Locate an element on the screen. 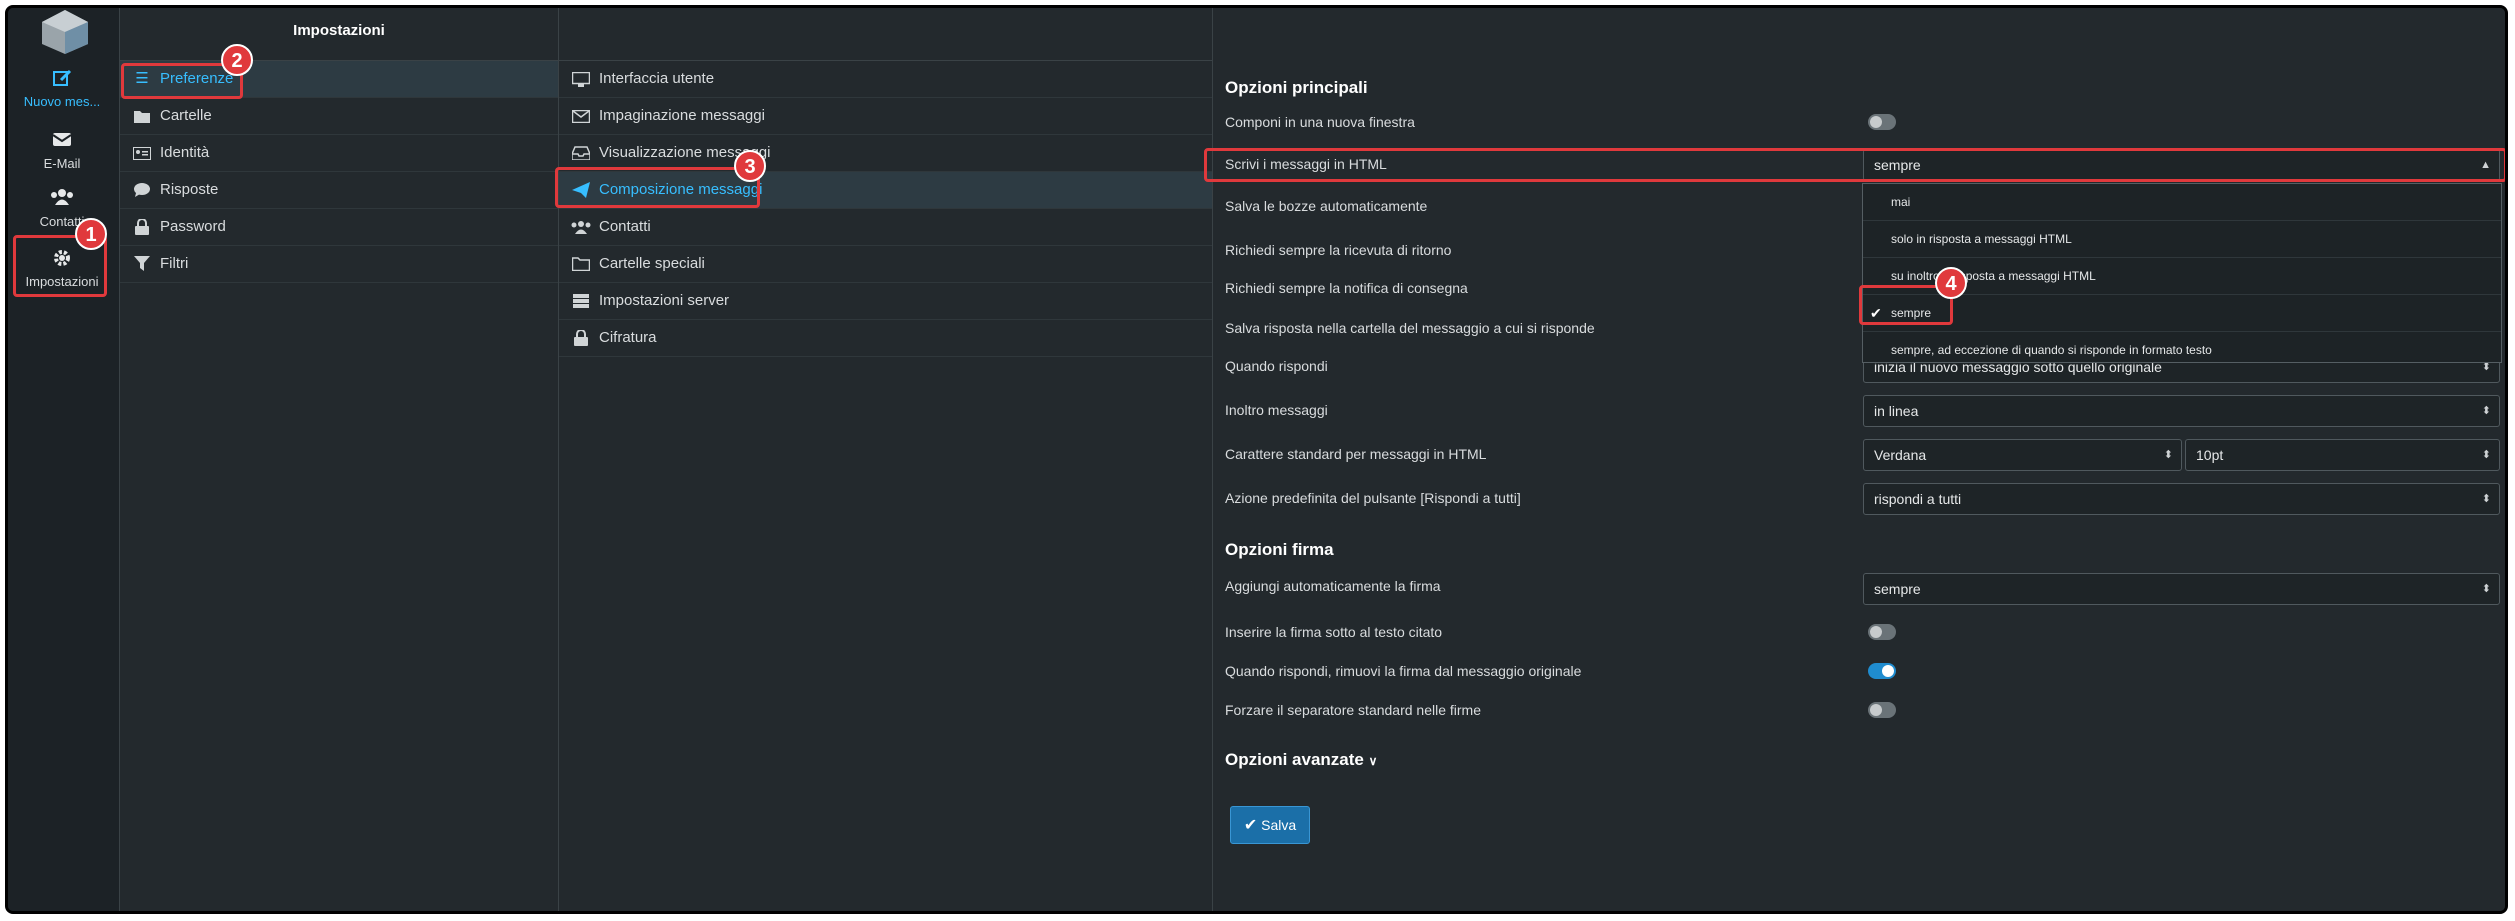 This screenshot has width=2515, height=921. section-item-layout: Impaginazione messaggi is located at coordinates (885, 116).